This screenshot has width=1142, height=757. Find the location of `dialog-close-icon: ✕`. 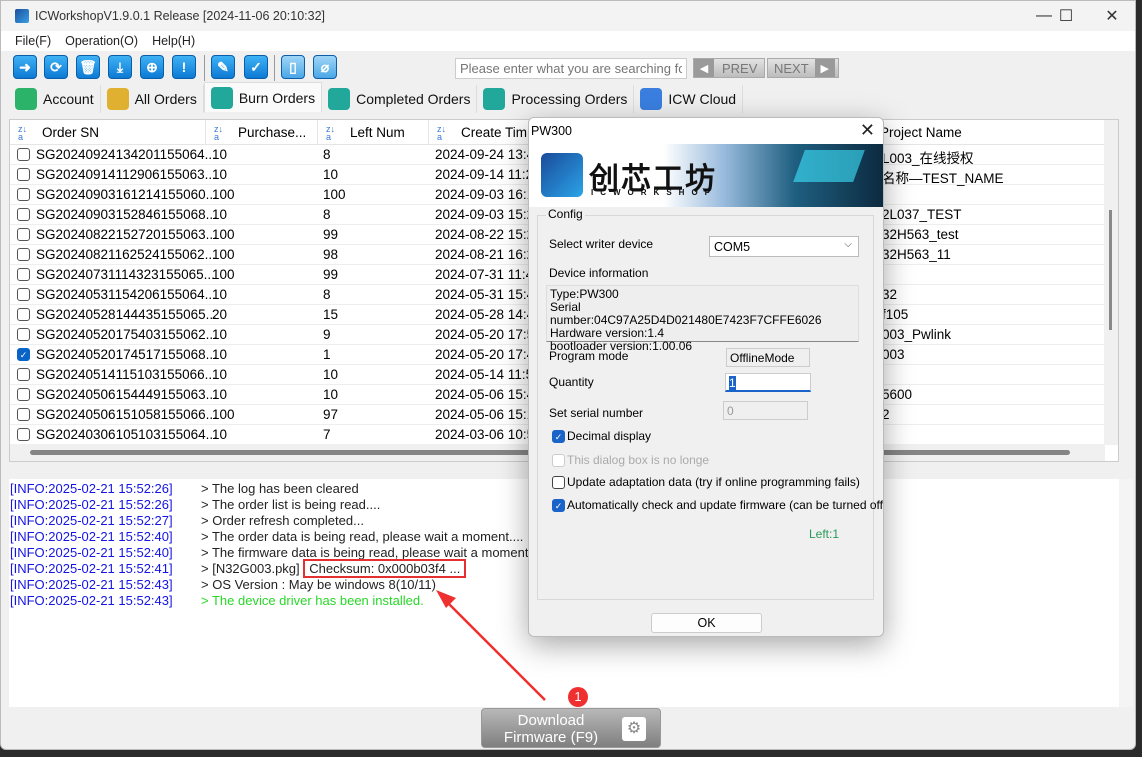

dialog-close-icon: ✕ is located at coordinates (867, 130).